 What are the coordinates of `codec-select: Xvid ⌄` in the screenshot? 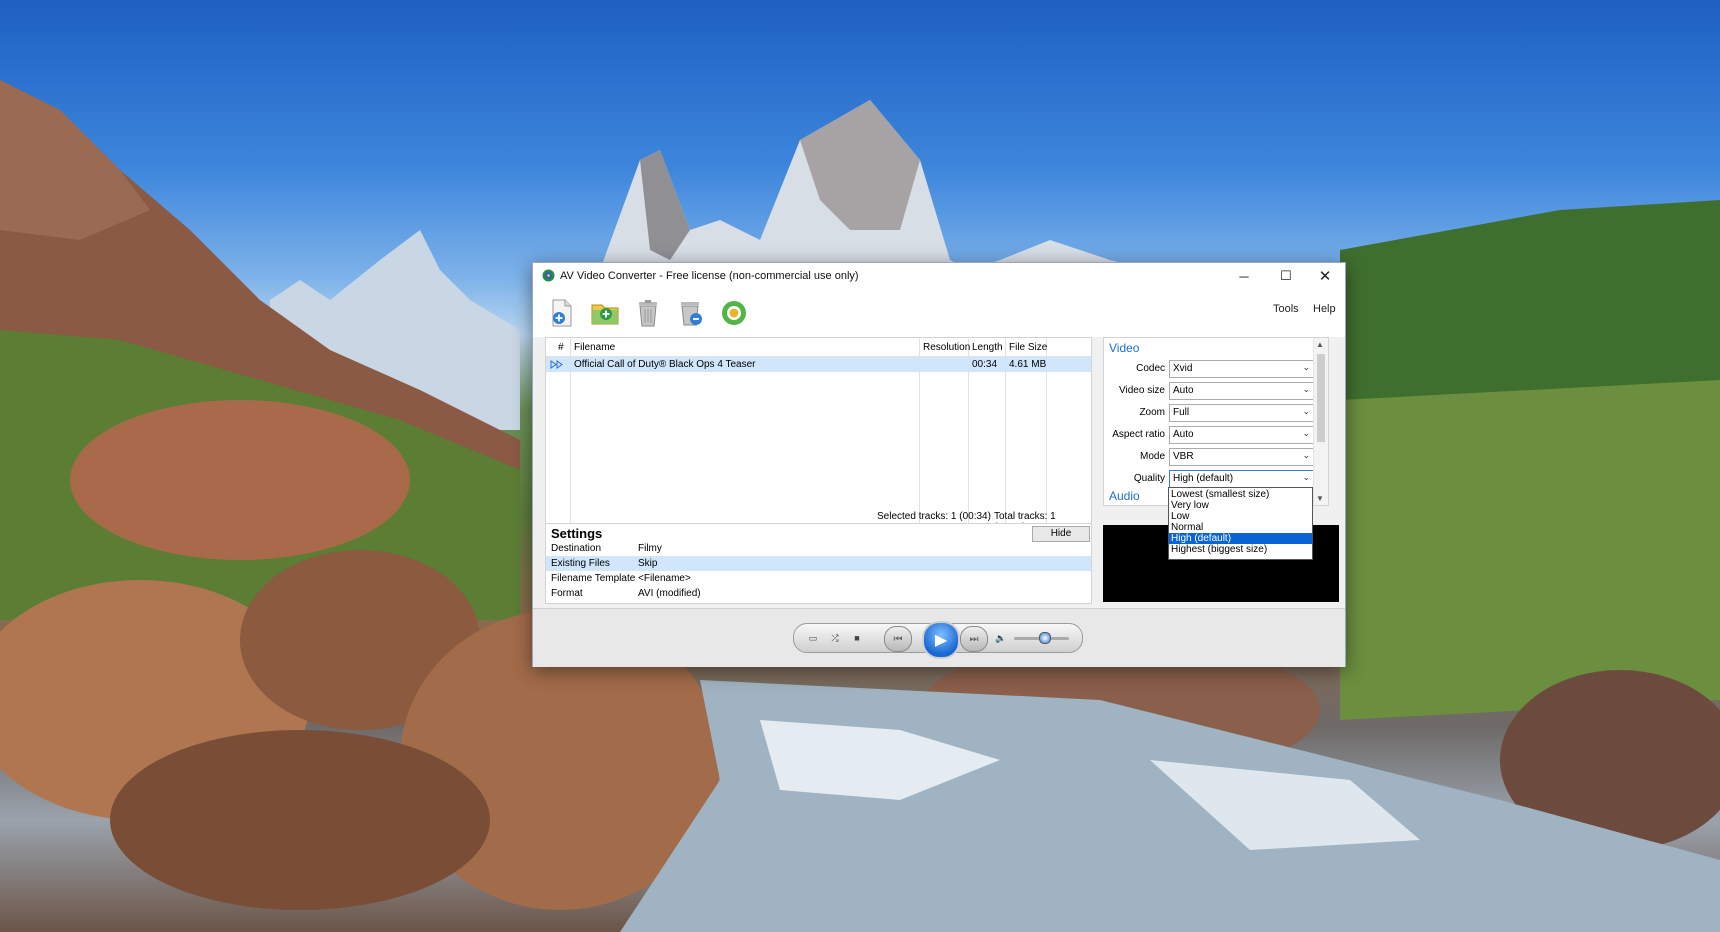 It's located at (1241, 369).